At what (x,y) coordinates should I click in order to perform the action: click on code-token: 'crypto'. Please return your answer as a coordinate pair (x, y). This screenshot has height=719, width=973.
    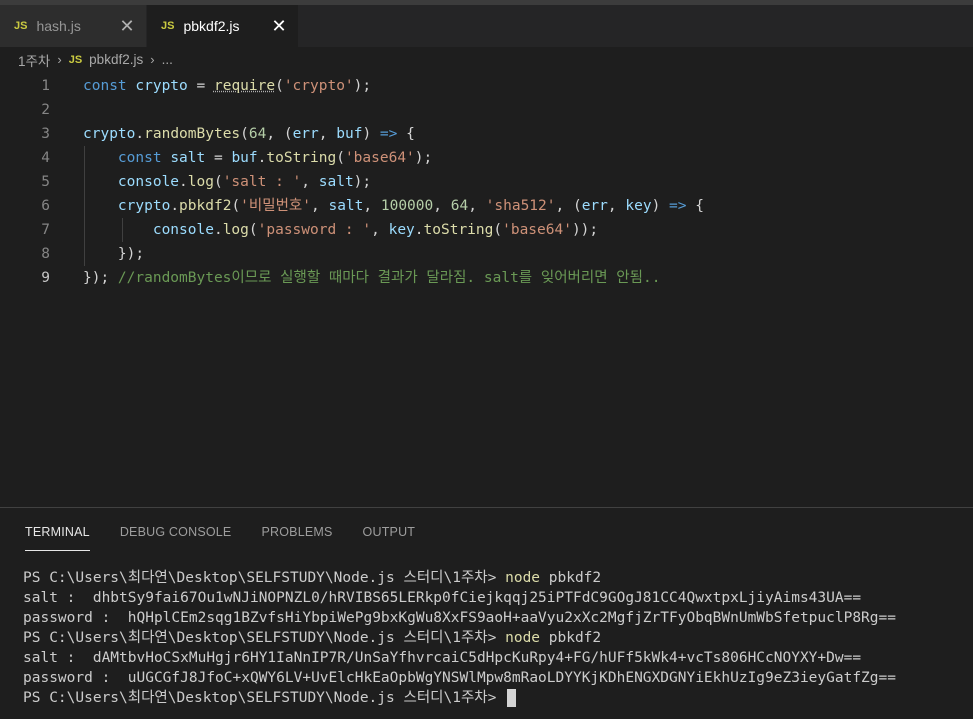
    Looking at the image, I should click on (318, 86).